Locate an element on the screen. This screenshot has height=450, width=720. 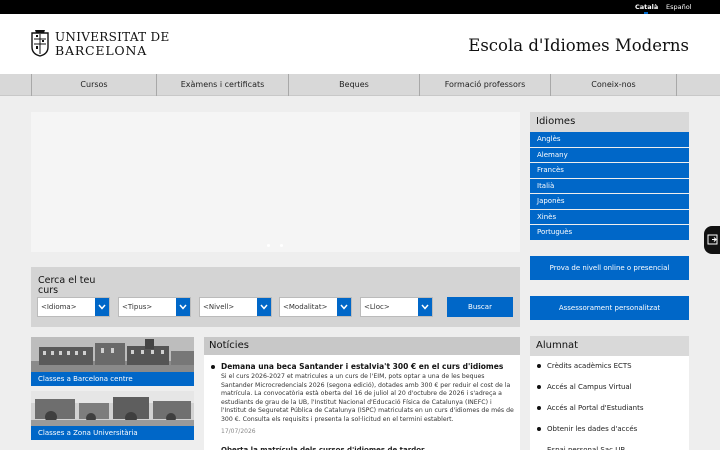
select-tipus: <Tipus> is located at coordinates (154, 307).